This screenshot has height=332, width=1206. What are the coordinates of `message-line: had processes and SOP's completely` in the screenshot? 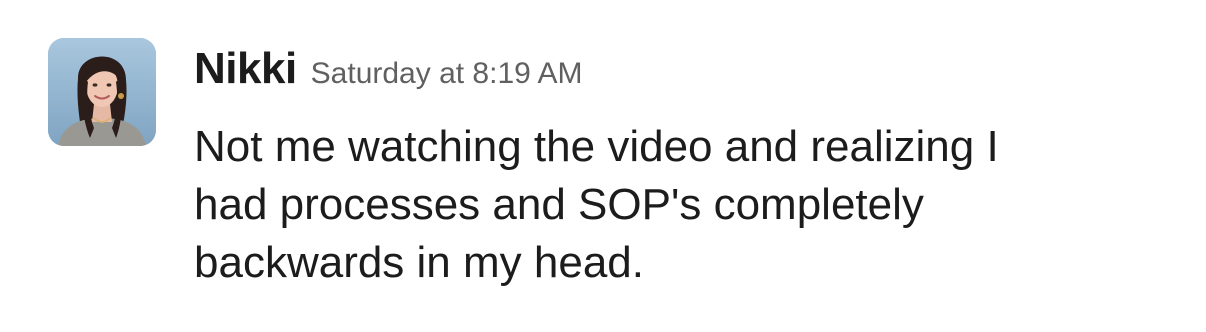 It's located at (559, 204).